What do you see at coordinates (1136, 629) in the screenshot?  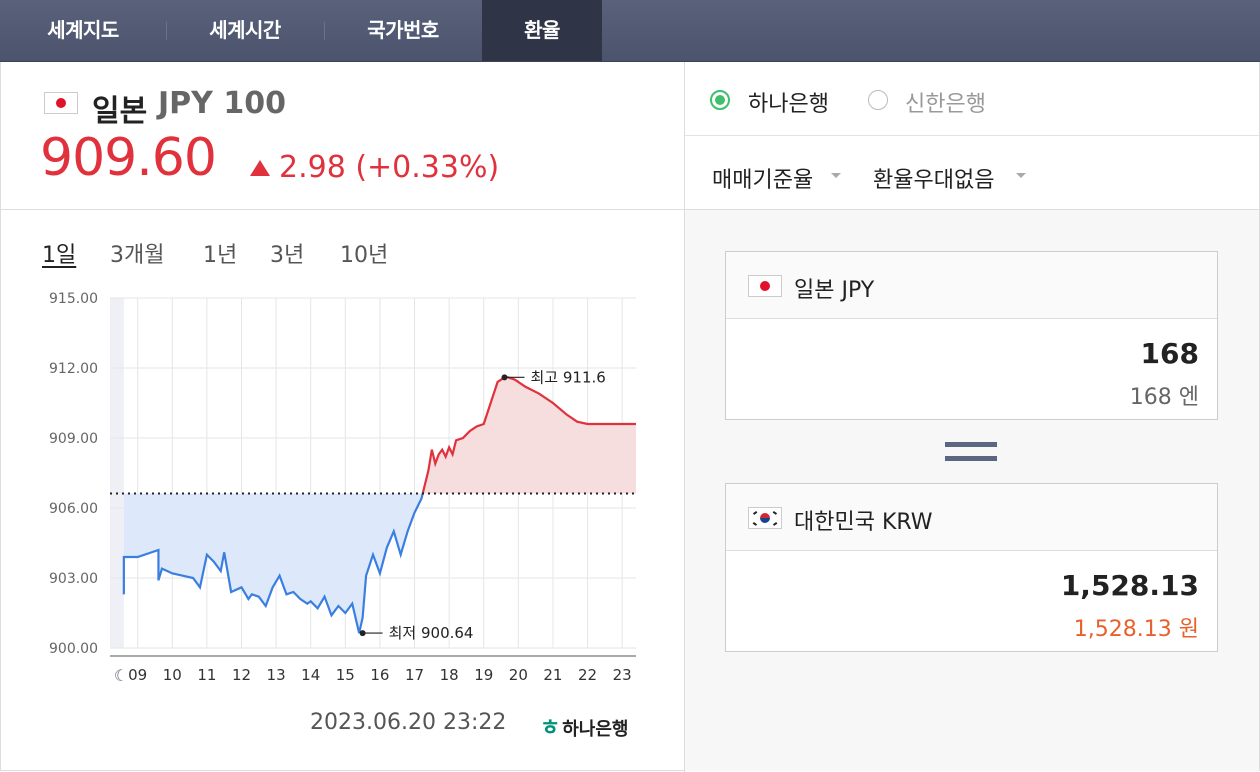 I see `to-amount-text: 1,528.13 원` at bounding box center [1136, 629].